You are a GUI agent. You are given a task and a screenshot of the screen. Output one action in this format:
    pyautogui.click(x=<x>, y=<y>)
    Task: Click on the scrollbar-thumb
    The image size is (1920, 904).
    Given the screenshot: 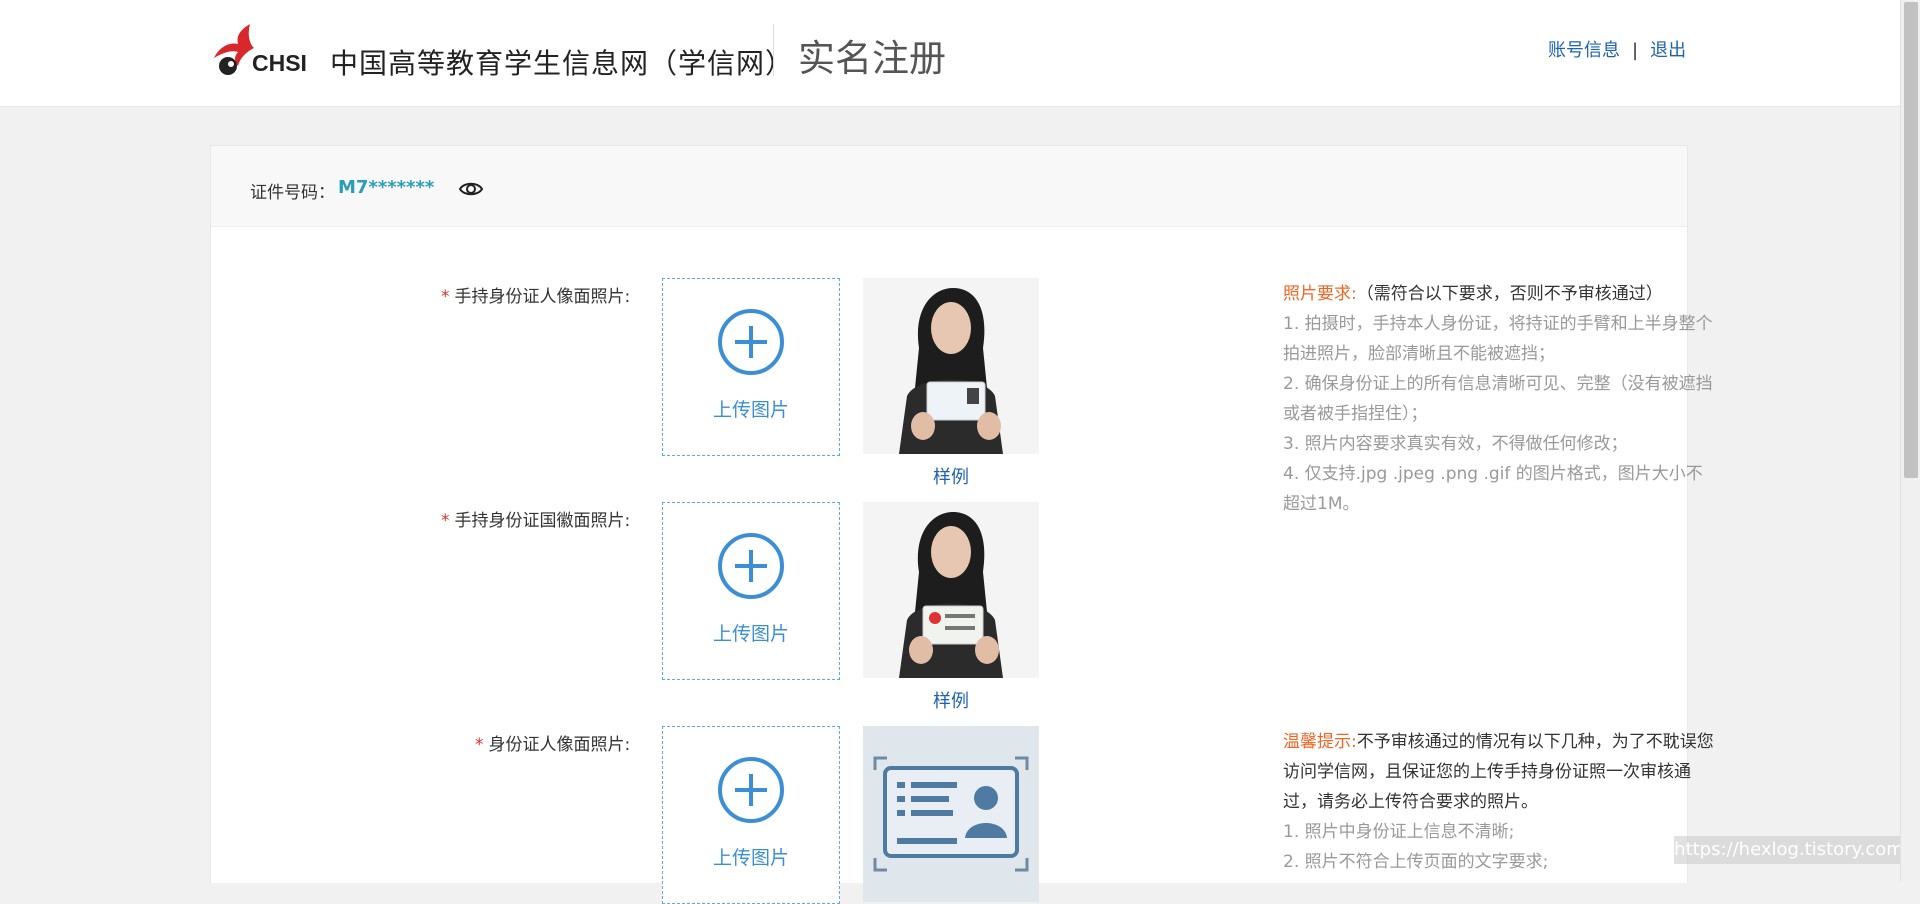 What is the action you would take?
    pyautogui.click(x=1911, y=240)
    